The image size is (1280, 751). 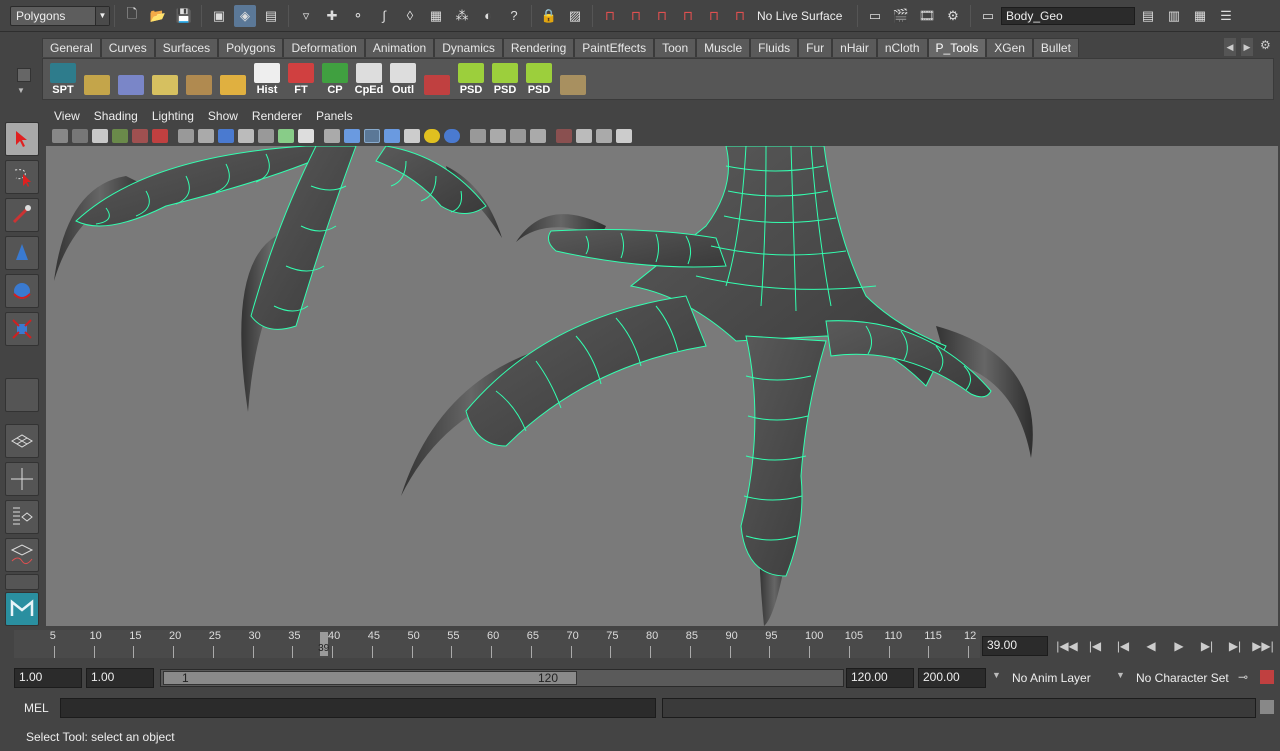 What do you see at coordinates (306, 136) in the screenshot?
I see `safe-title-icon` at bounding box center [306, 136].